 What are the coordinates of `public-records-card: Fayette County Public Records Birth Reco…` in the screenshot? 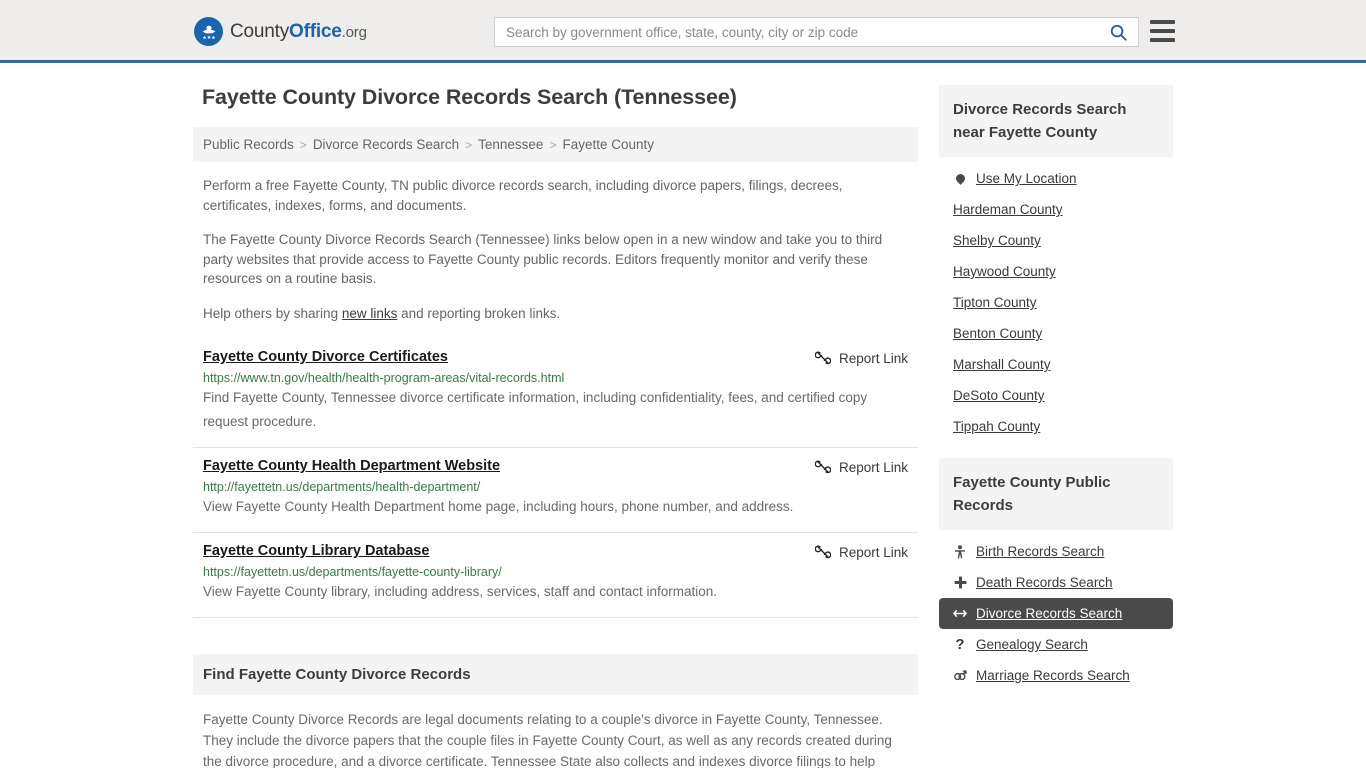 It's located at (1056, 574).